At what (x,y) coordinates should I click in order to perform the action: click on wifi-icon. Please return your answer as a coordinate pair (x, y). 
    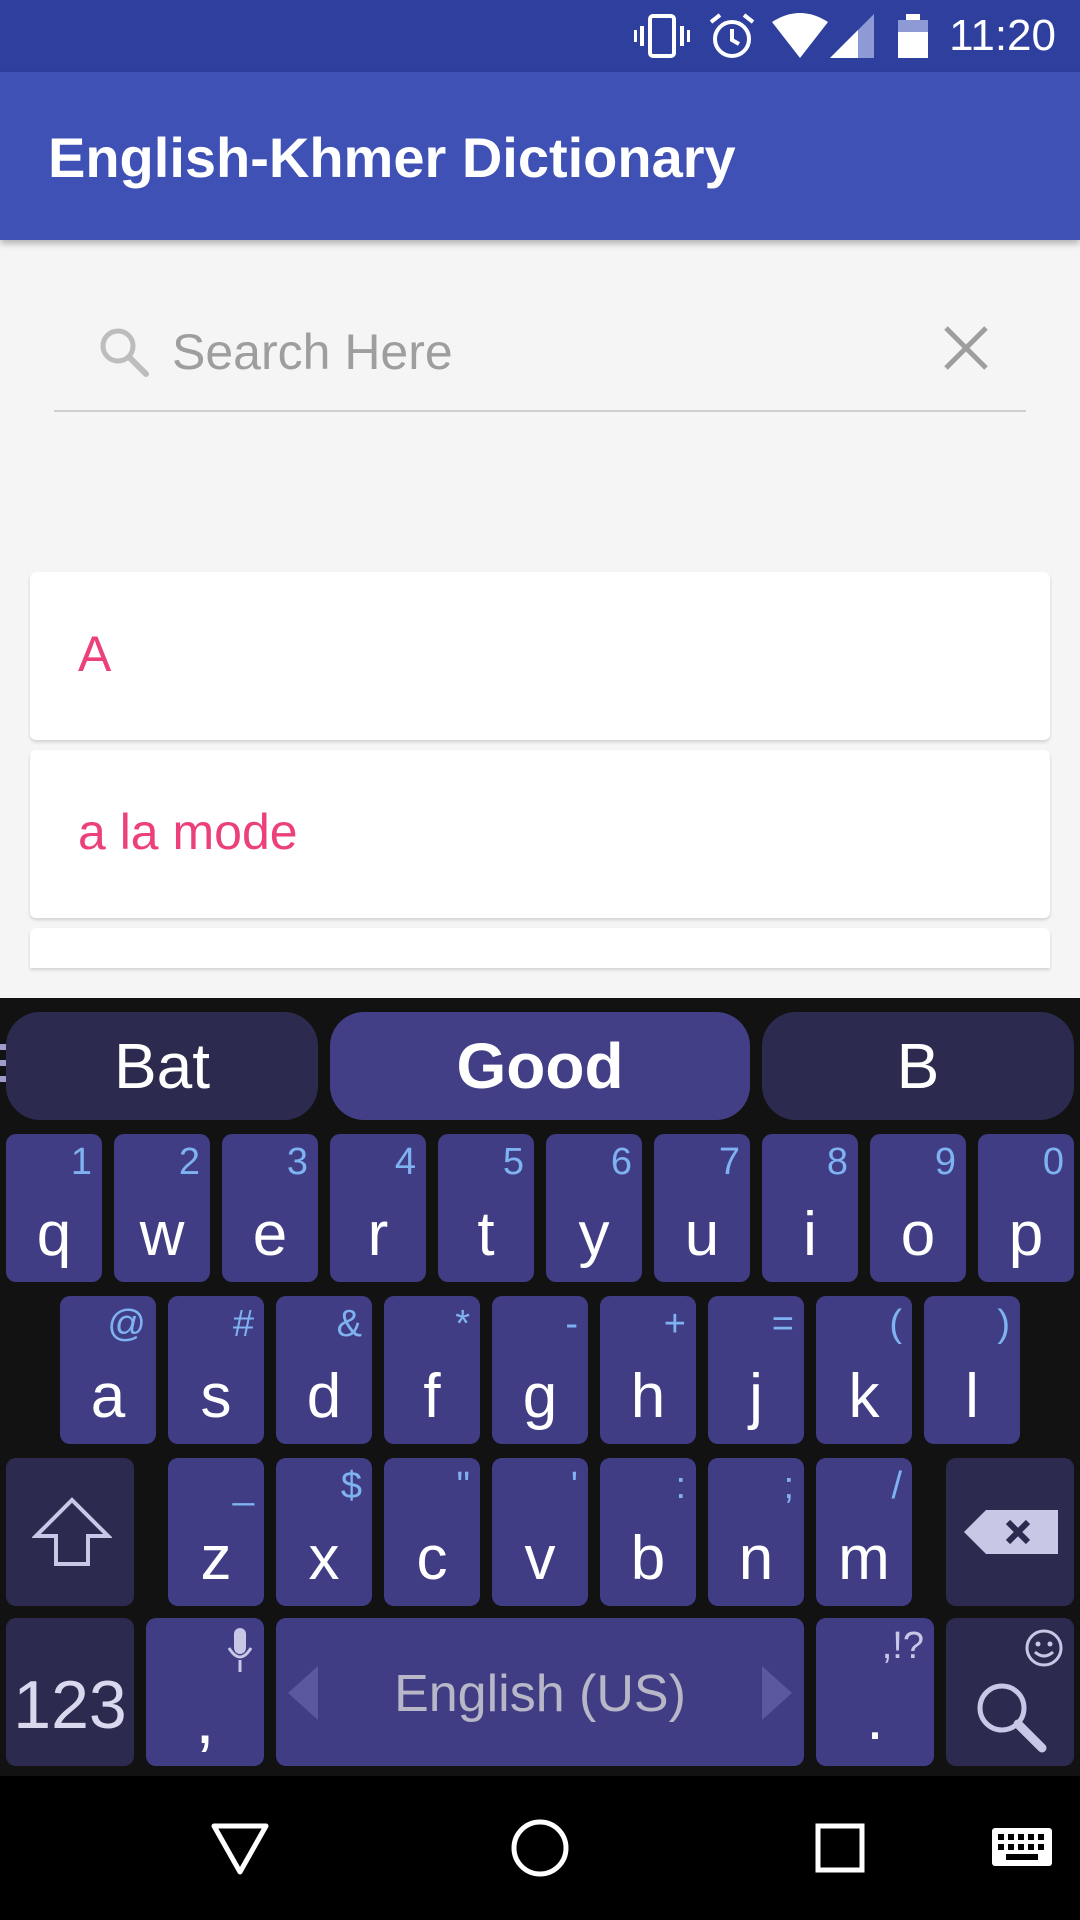
    Looking at the image, I should click on (800, 35).